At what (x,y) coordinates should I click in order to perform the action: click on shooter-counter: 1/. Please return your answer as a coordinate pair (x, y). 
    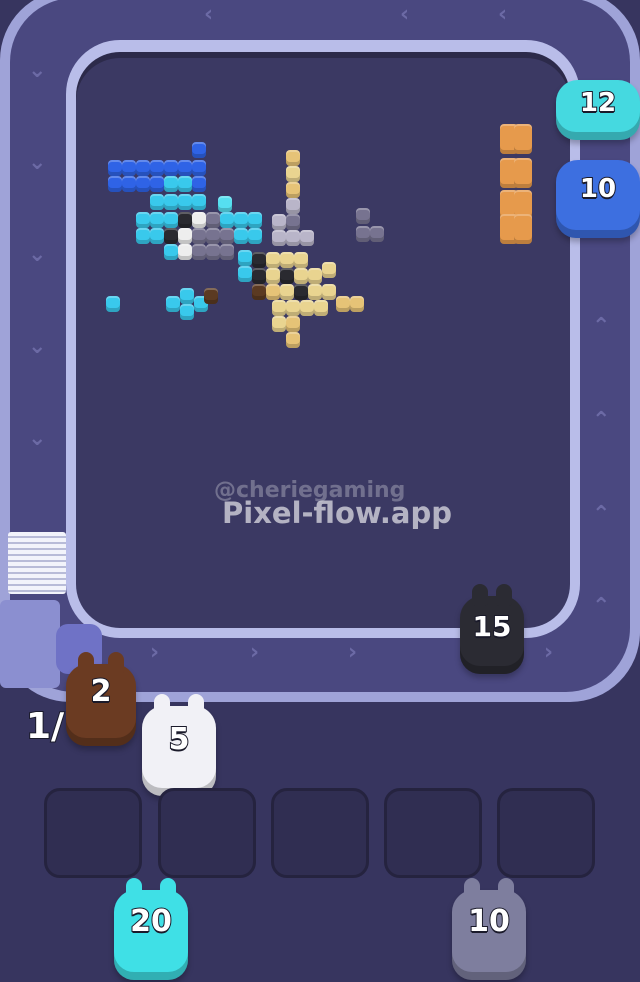
    Looking at the image, I should click on (45, 726).